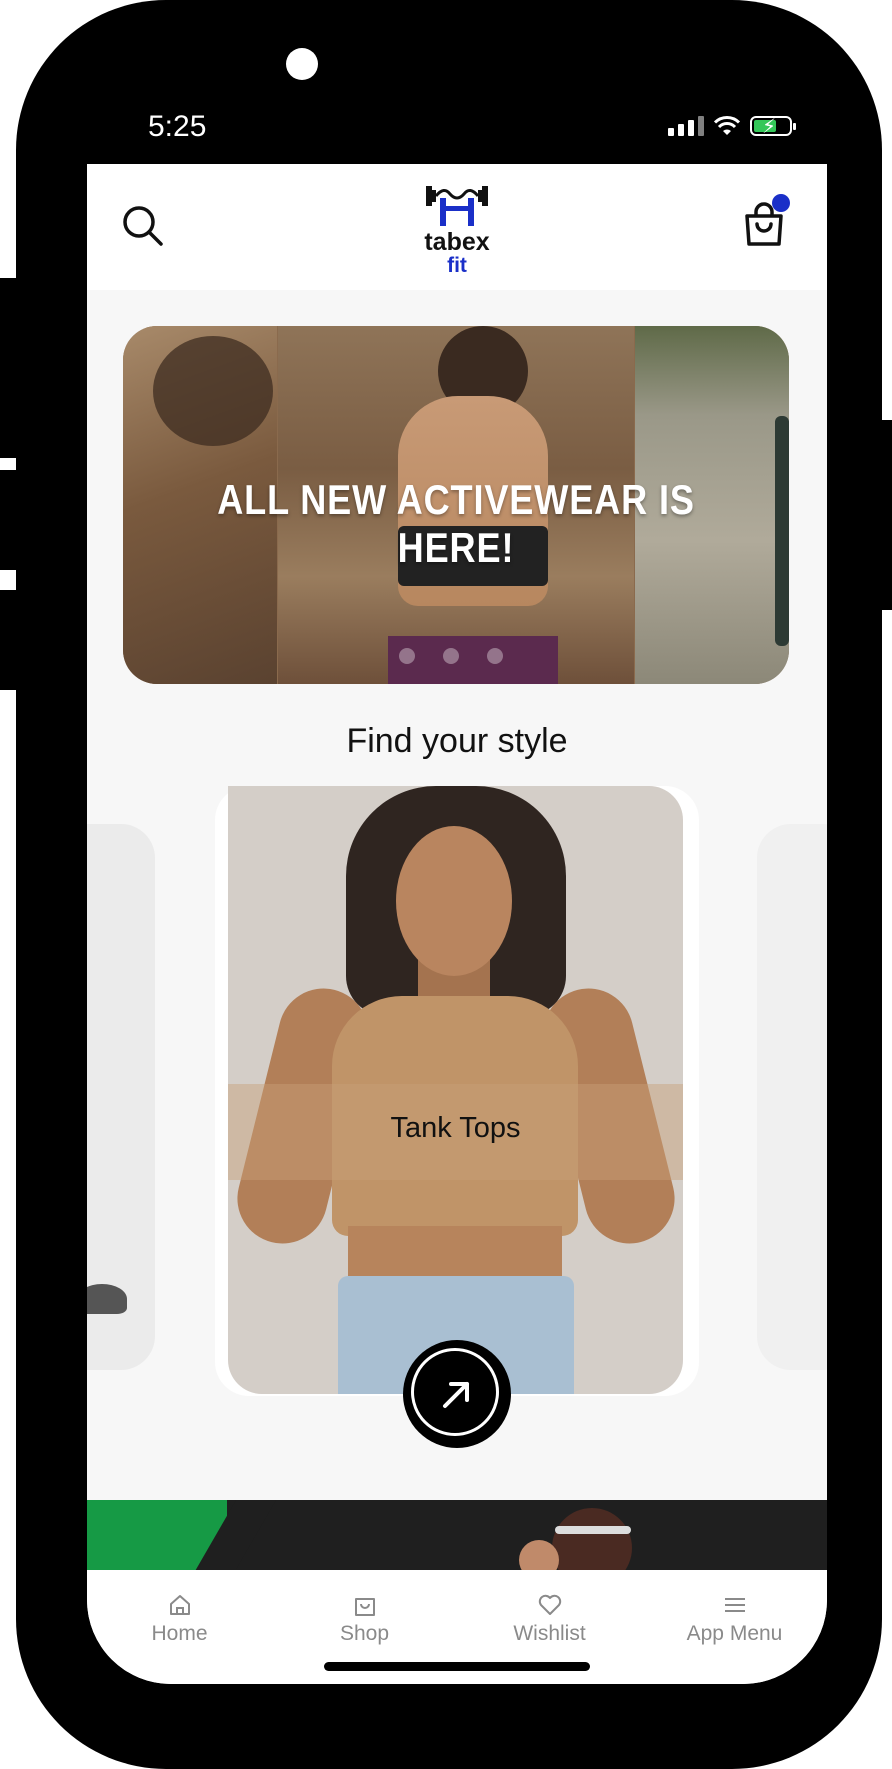 This screenshot has height=1769, width=892. I want to click on home-icon, so click(179, 1605).